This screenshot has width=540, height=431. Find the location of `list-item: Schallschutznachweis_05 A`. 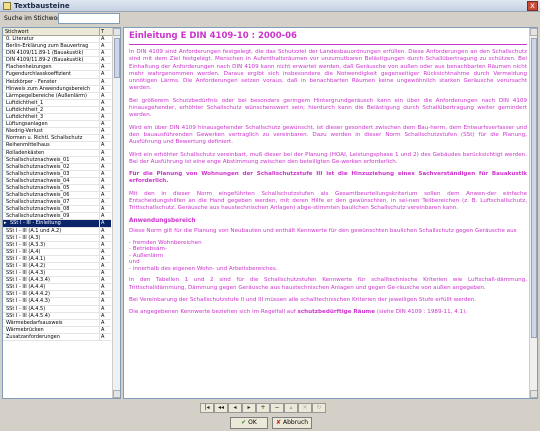

list-item: Schallschutznachweis_05 A is located at coordinates (57, 188).